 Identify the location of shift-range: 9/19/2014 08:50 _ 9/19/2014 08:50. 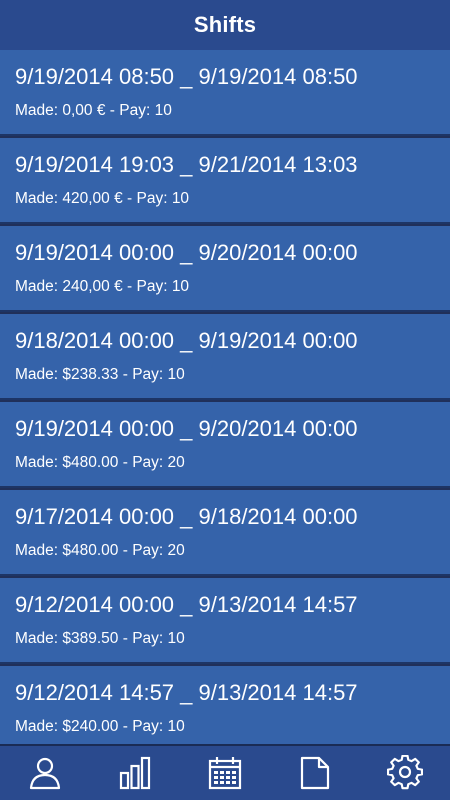
(186, 76).